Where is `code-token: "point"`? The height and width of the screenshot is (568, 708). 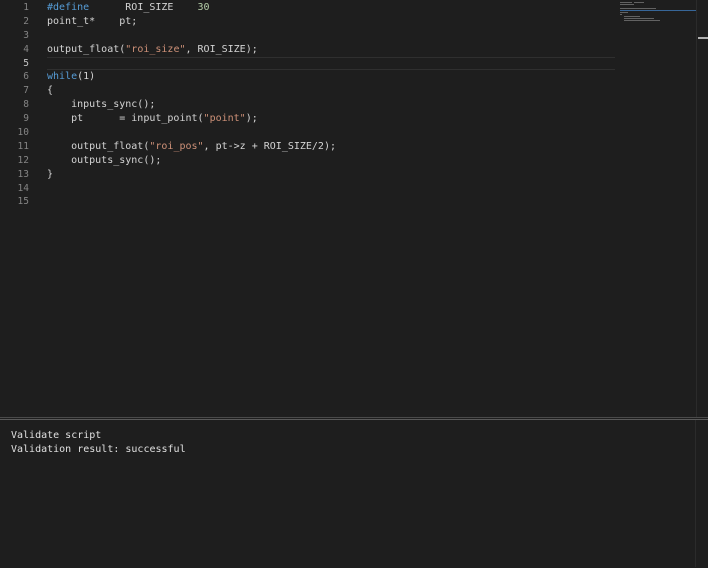
code-token: "point" is located at coordinates (224, 119).